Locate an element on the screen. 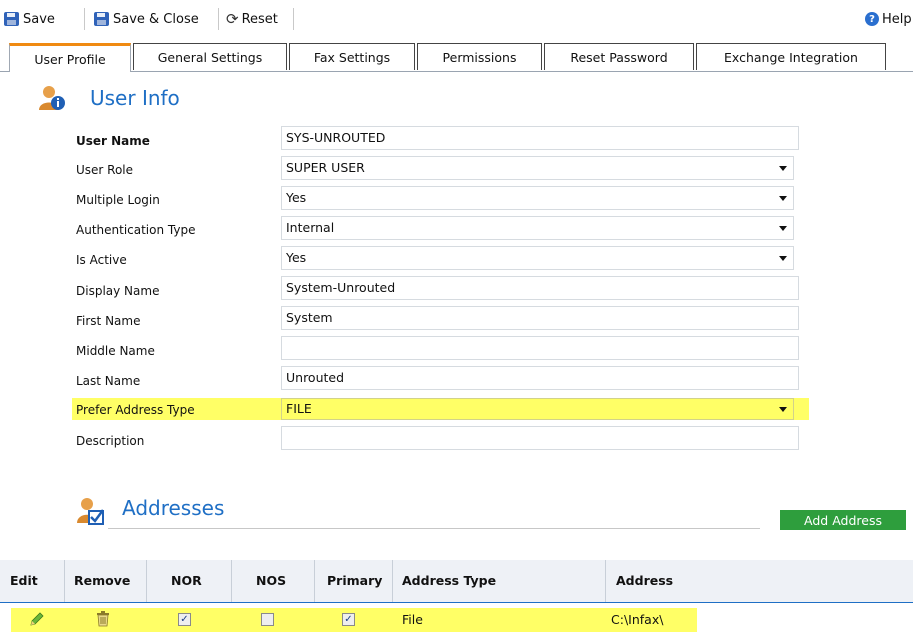 The width and height of the screenshot is (913, 636). first-name-label: First Name is located at coordinates (108, 321).